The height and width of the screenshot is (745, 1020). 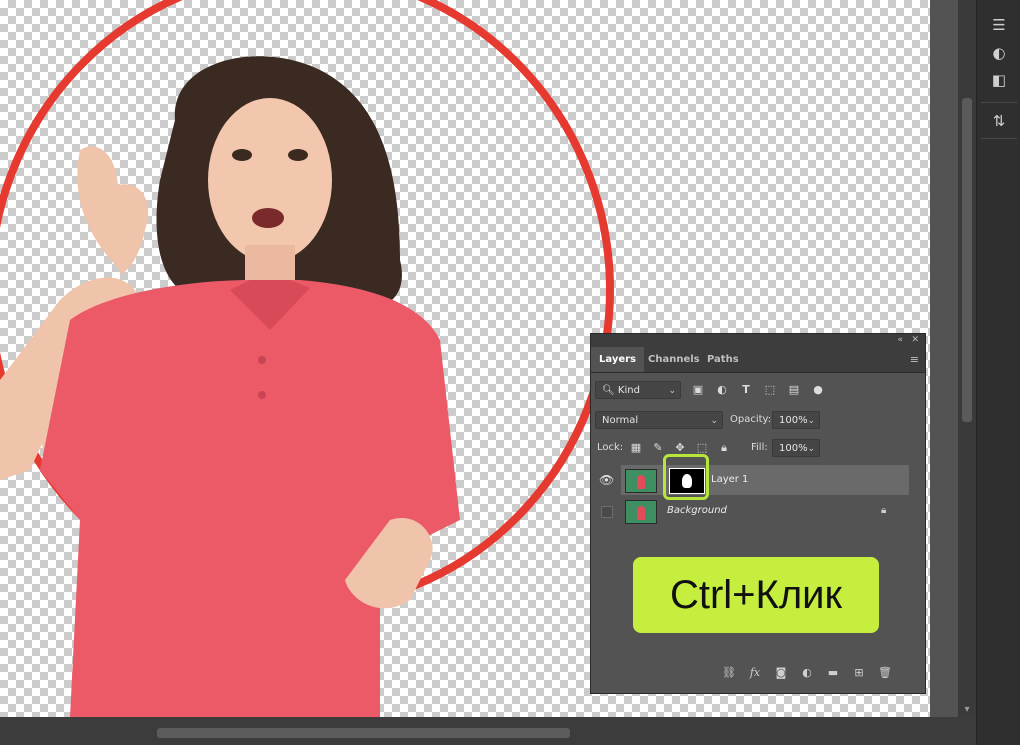 I want to click on visibility-toggle-box, so click(x=607, y=512).